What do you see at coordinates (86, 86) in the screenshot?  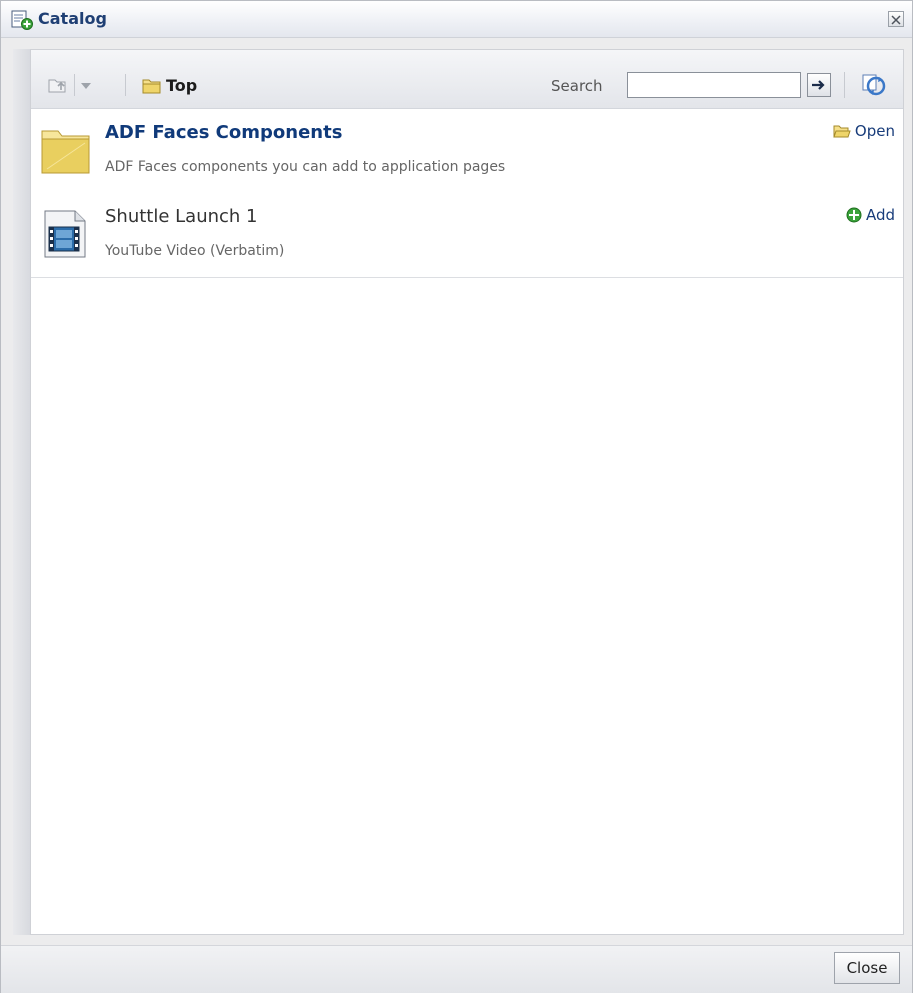 I see `chevron-down-icon` at bounding box center [86, 86].